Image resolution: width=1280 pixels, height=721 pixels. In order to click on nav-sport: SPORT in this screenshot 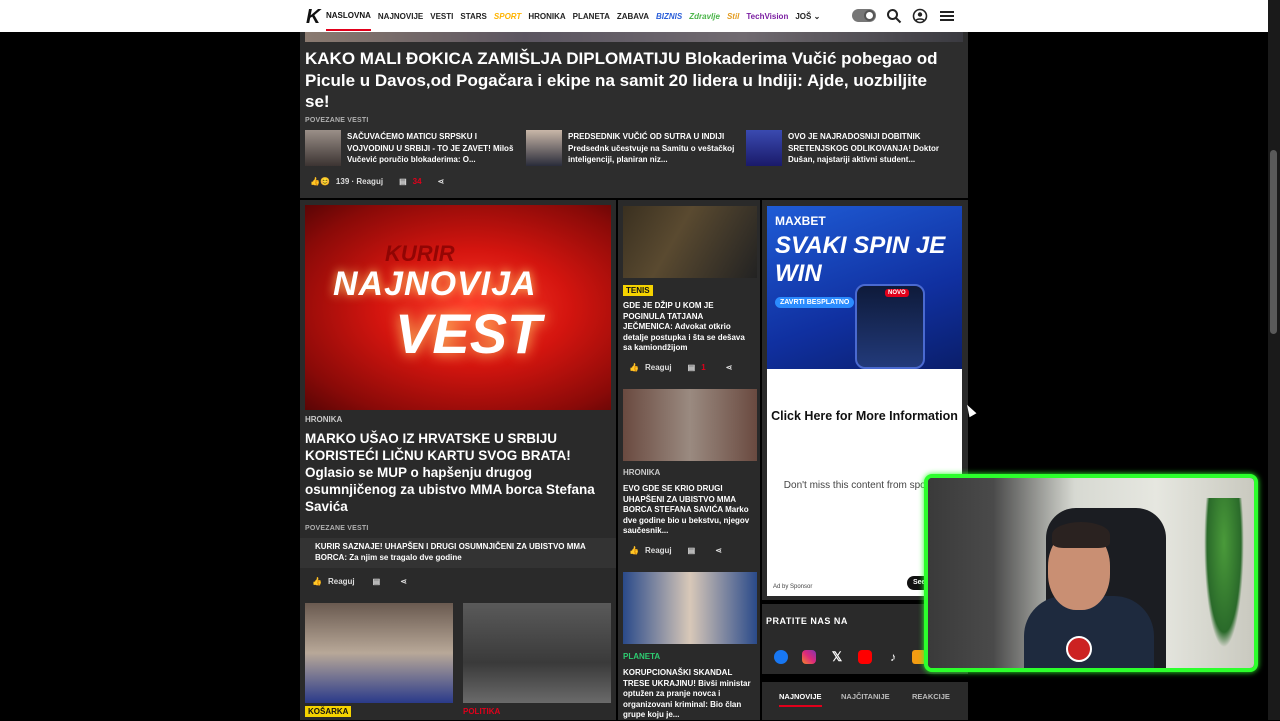, I will do `click(507, 16)`.